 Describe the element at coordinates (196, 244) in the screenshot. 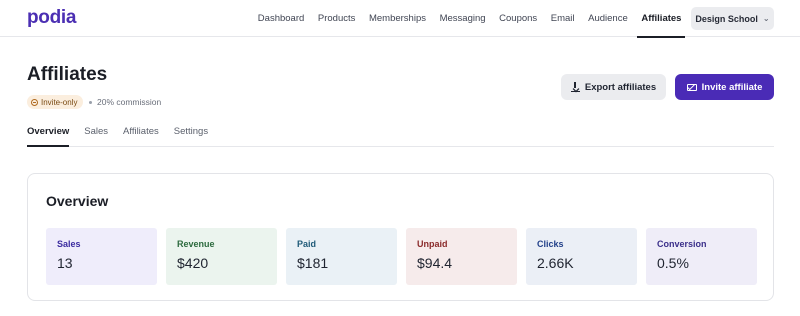

I see `stat-label: Revenue` at that location.